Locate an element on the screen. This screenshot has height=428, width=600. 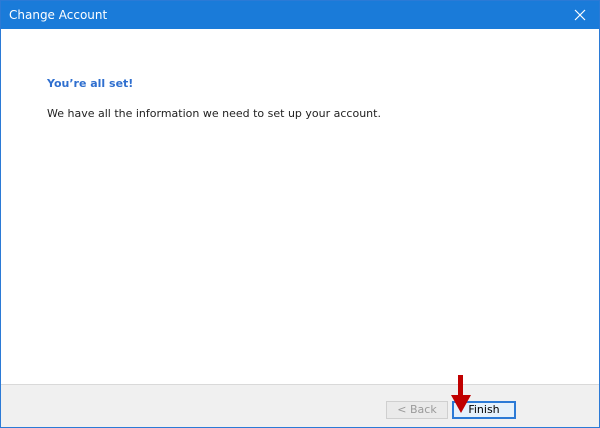
title-bar: Change Account is located at coordinates (300, 15).